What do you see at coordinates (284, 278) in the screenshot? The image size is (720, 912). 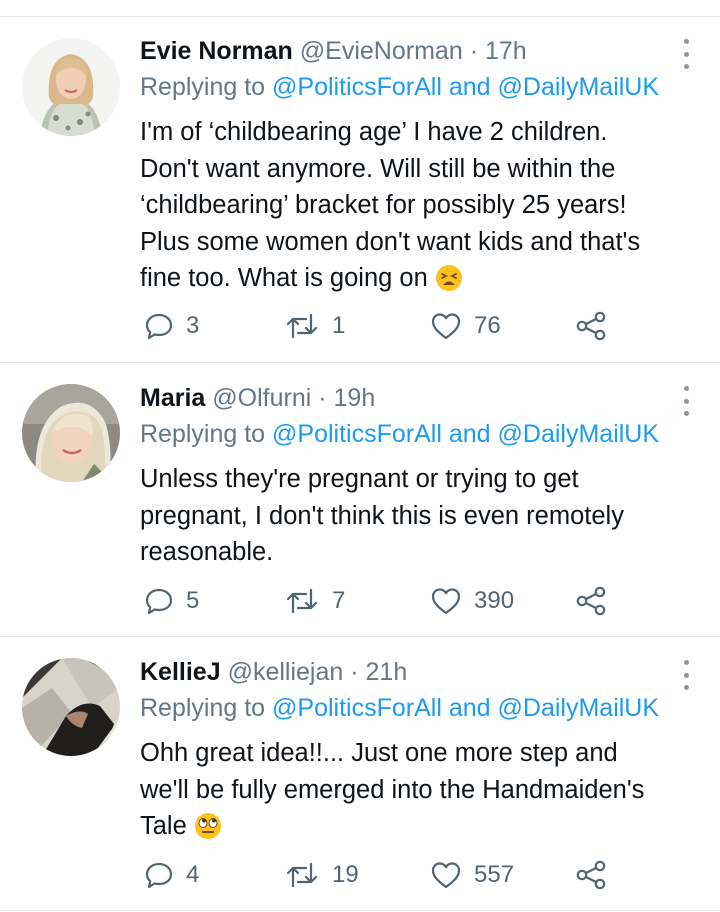 I see `text-line-content: fine too. What is going on` at bounding box center [284, 278].